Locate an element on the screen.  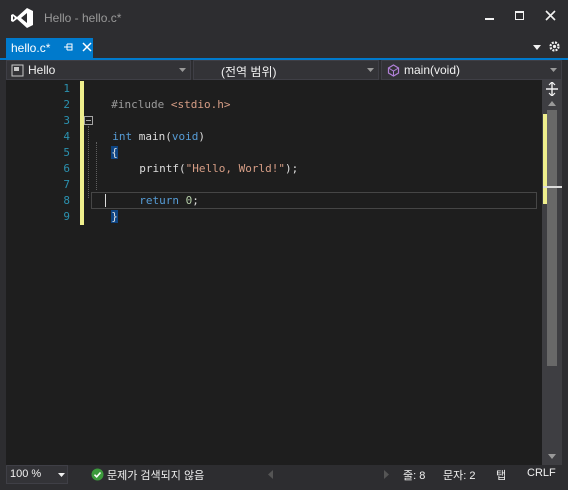
tab-hello-c: hello.c* is located at coordinates (49, 48).